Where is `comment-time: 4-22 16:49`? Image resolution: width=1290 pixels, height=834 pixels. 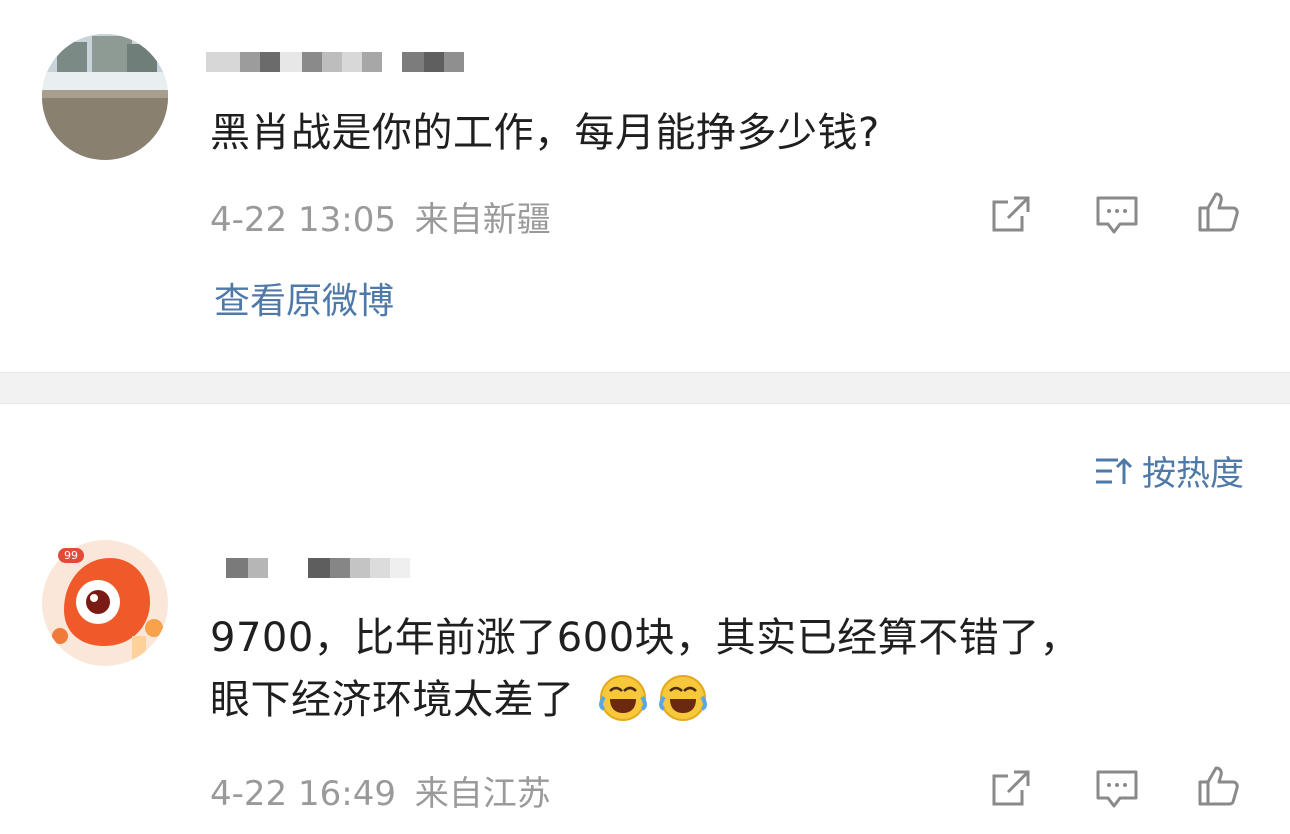
comment-time: 4-22 16:49 is located at coordinates (303, 794).